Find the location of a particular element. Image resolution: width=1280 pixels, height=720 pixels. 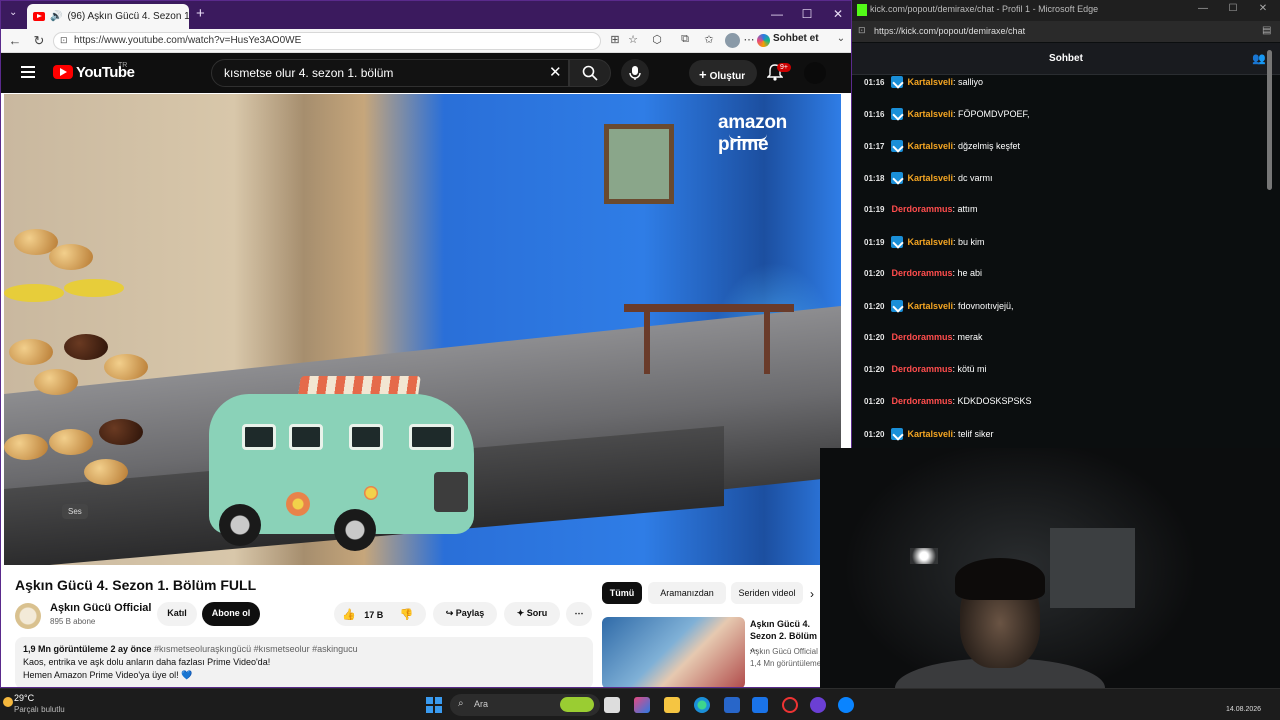

subscriber-badge-icon is located at coordinates (897, 434).